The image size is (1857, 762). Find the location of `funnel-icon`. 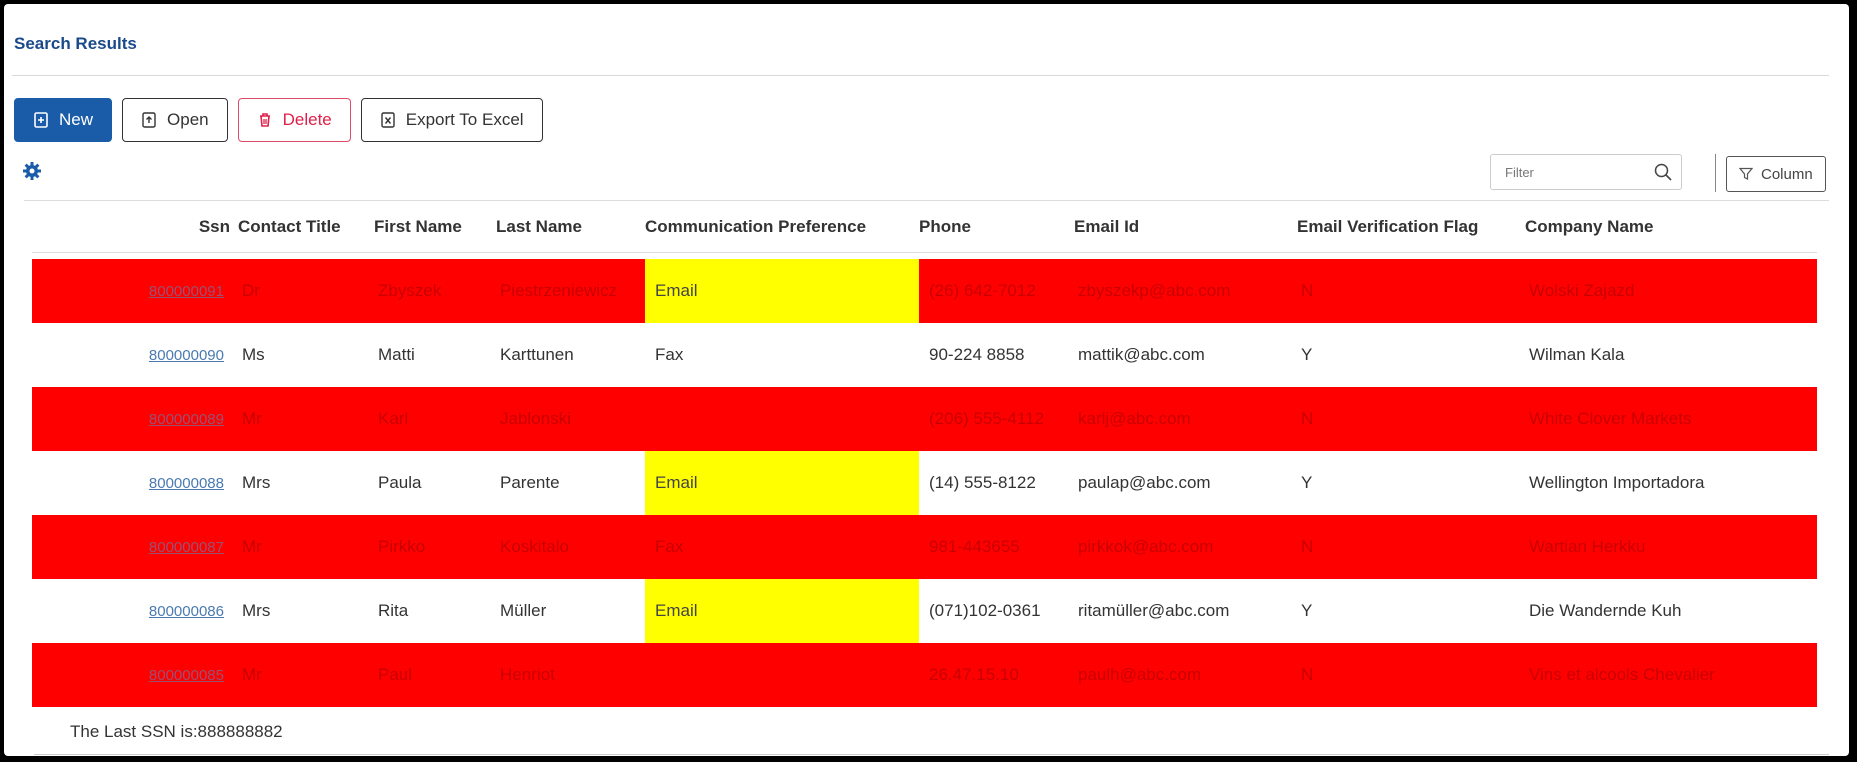

funnel-icon is located at coordinates (1746, 173).